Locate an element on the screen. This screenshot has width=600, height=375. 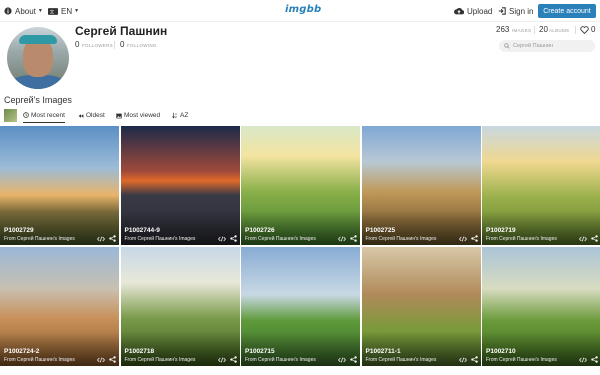
clock-icon is located at coordinates (26, 115).